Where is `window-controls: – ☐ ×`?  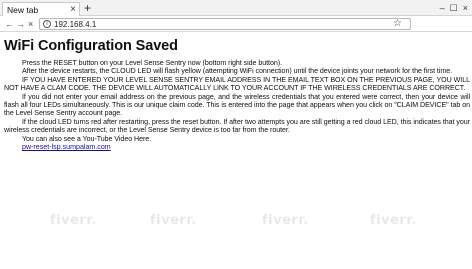
window-controls: – ☐ × is located at coordinates (454, 8).